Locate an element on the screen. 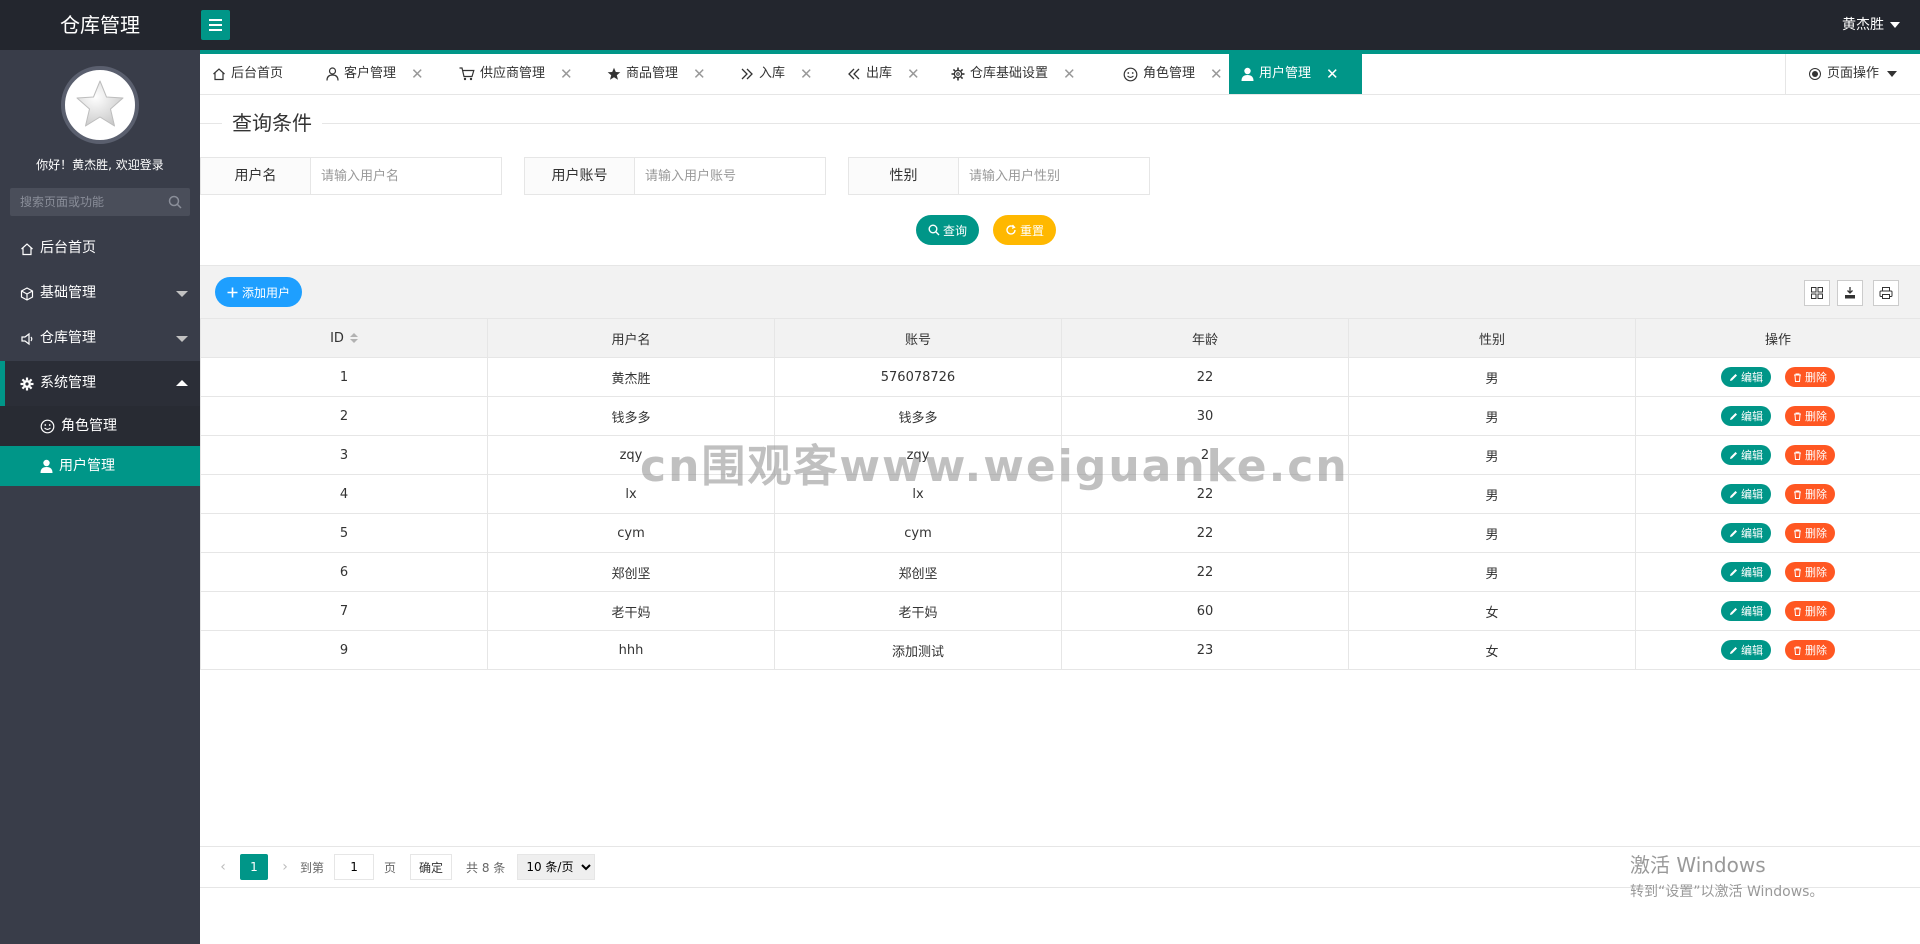 Image resolution: width=1920 pixels, height=944 pixels. username-field-group: 用户名 is located at coordinates (351, 176).